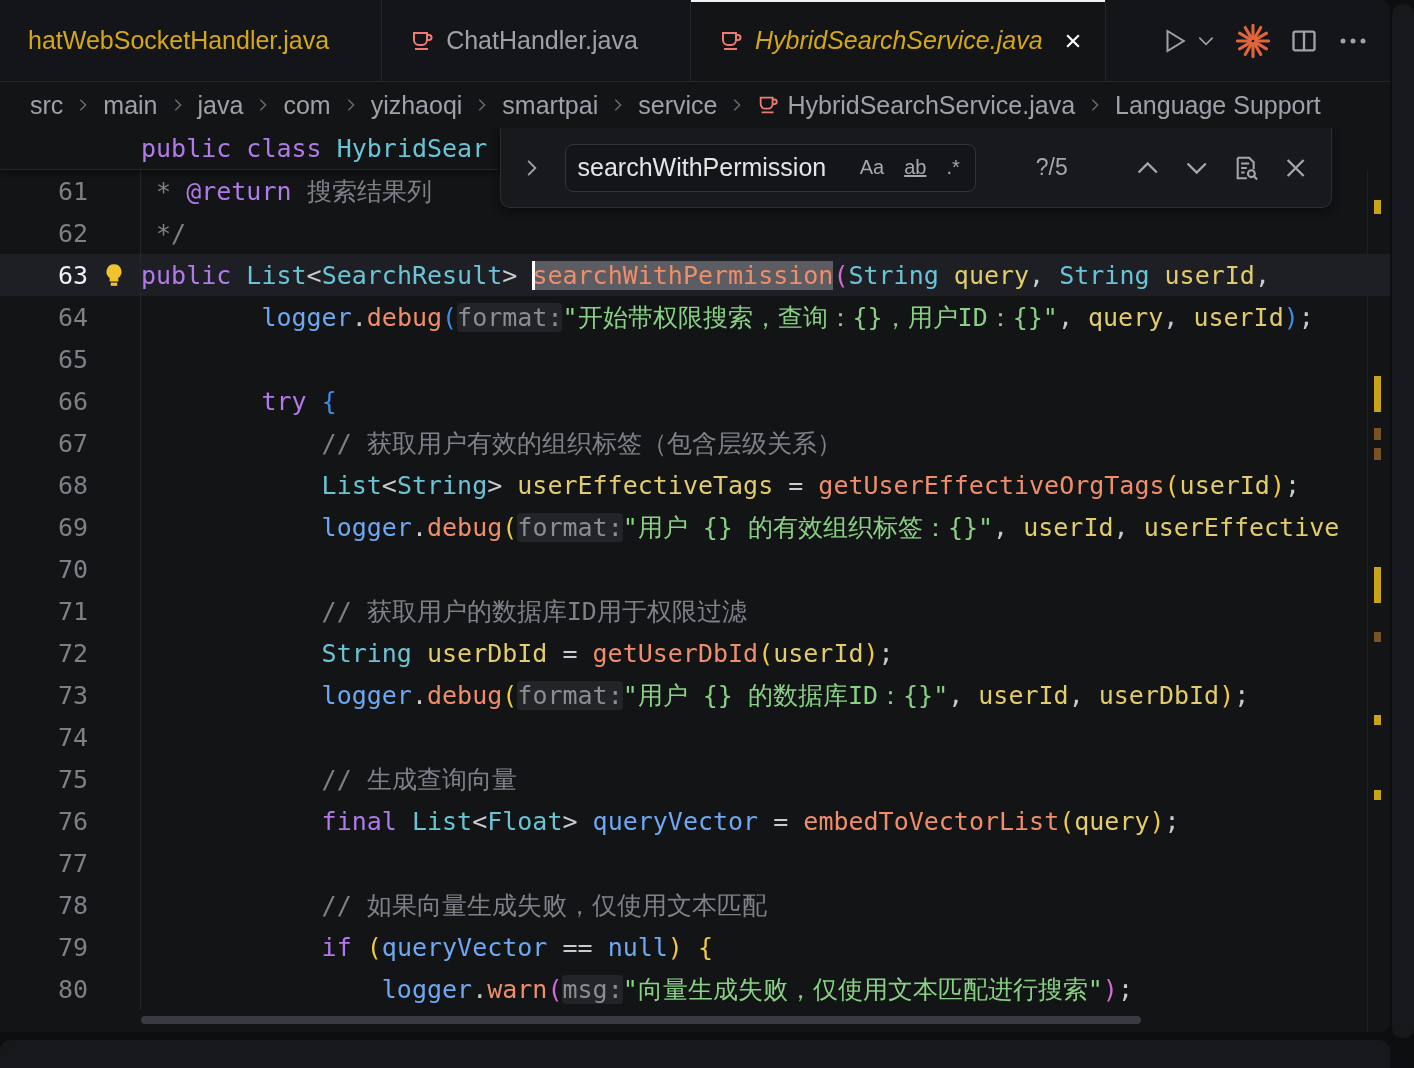  What do you see at coordinates (72, 779) in the screenshot?
I see `line-number: 75` at bounding box center [72, 779].